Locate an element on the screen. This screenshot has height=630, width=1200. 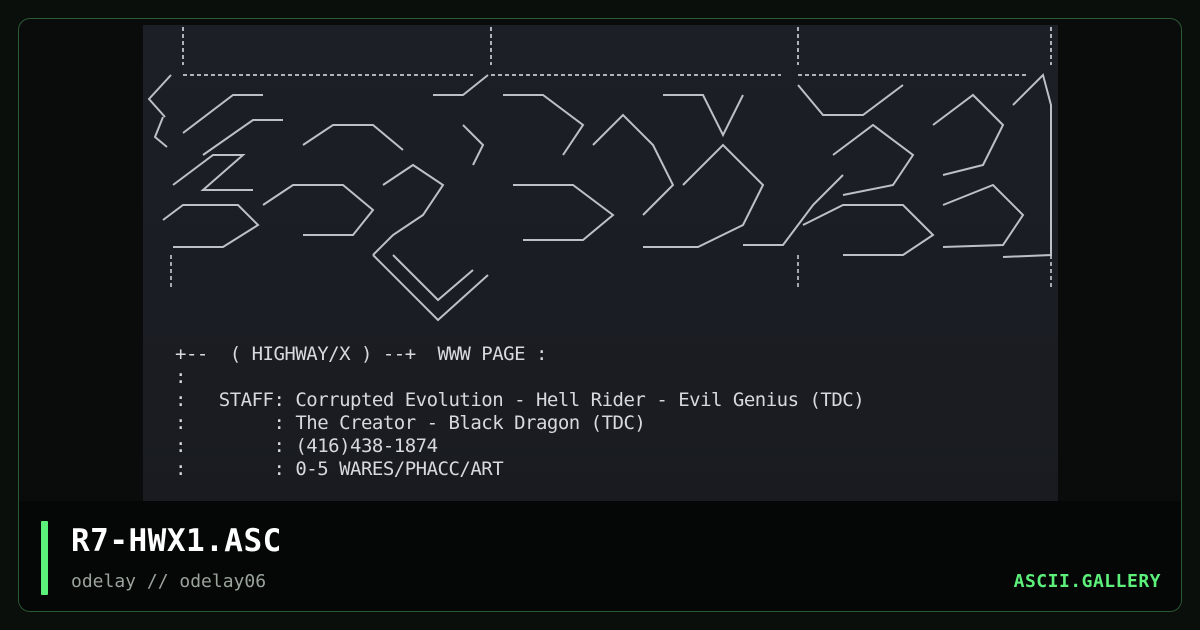
ascii-line-1: +-- ( HIGHWAY/X ) --+ WWW PAGE : is located at coordinates (361, 354).